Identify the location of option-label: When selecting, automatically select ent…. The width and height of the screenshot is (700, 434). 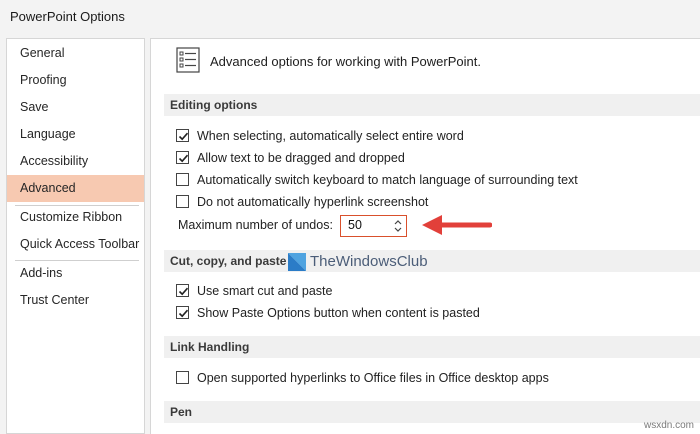
(330, 136).